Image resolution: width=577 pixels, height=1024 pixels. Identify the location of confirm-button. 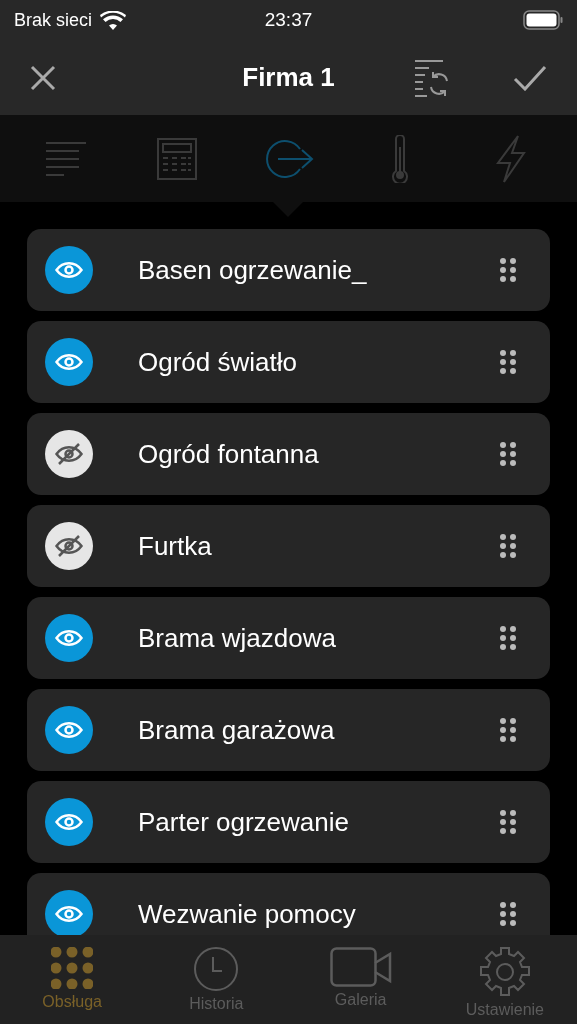
(530, 77).